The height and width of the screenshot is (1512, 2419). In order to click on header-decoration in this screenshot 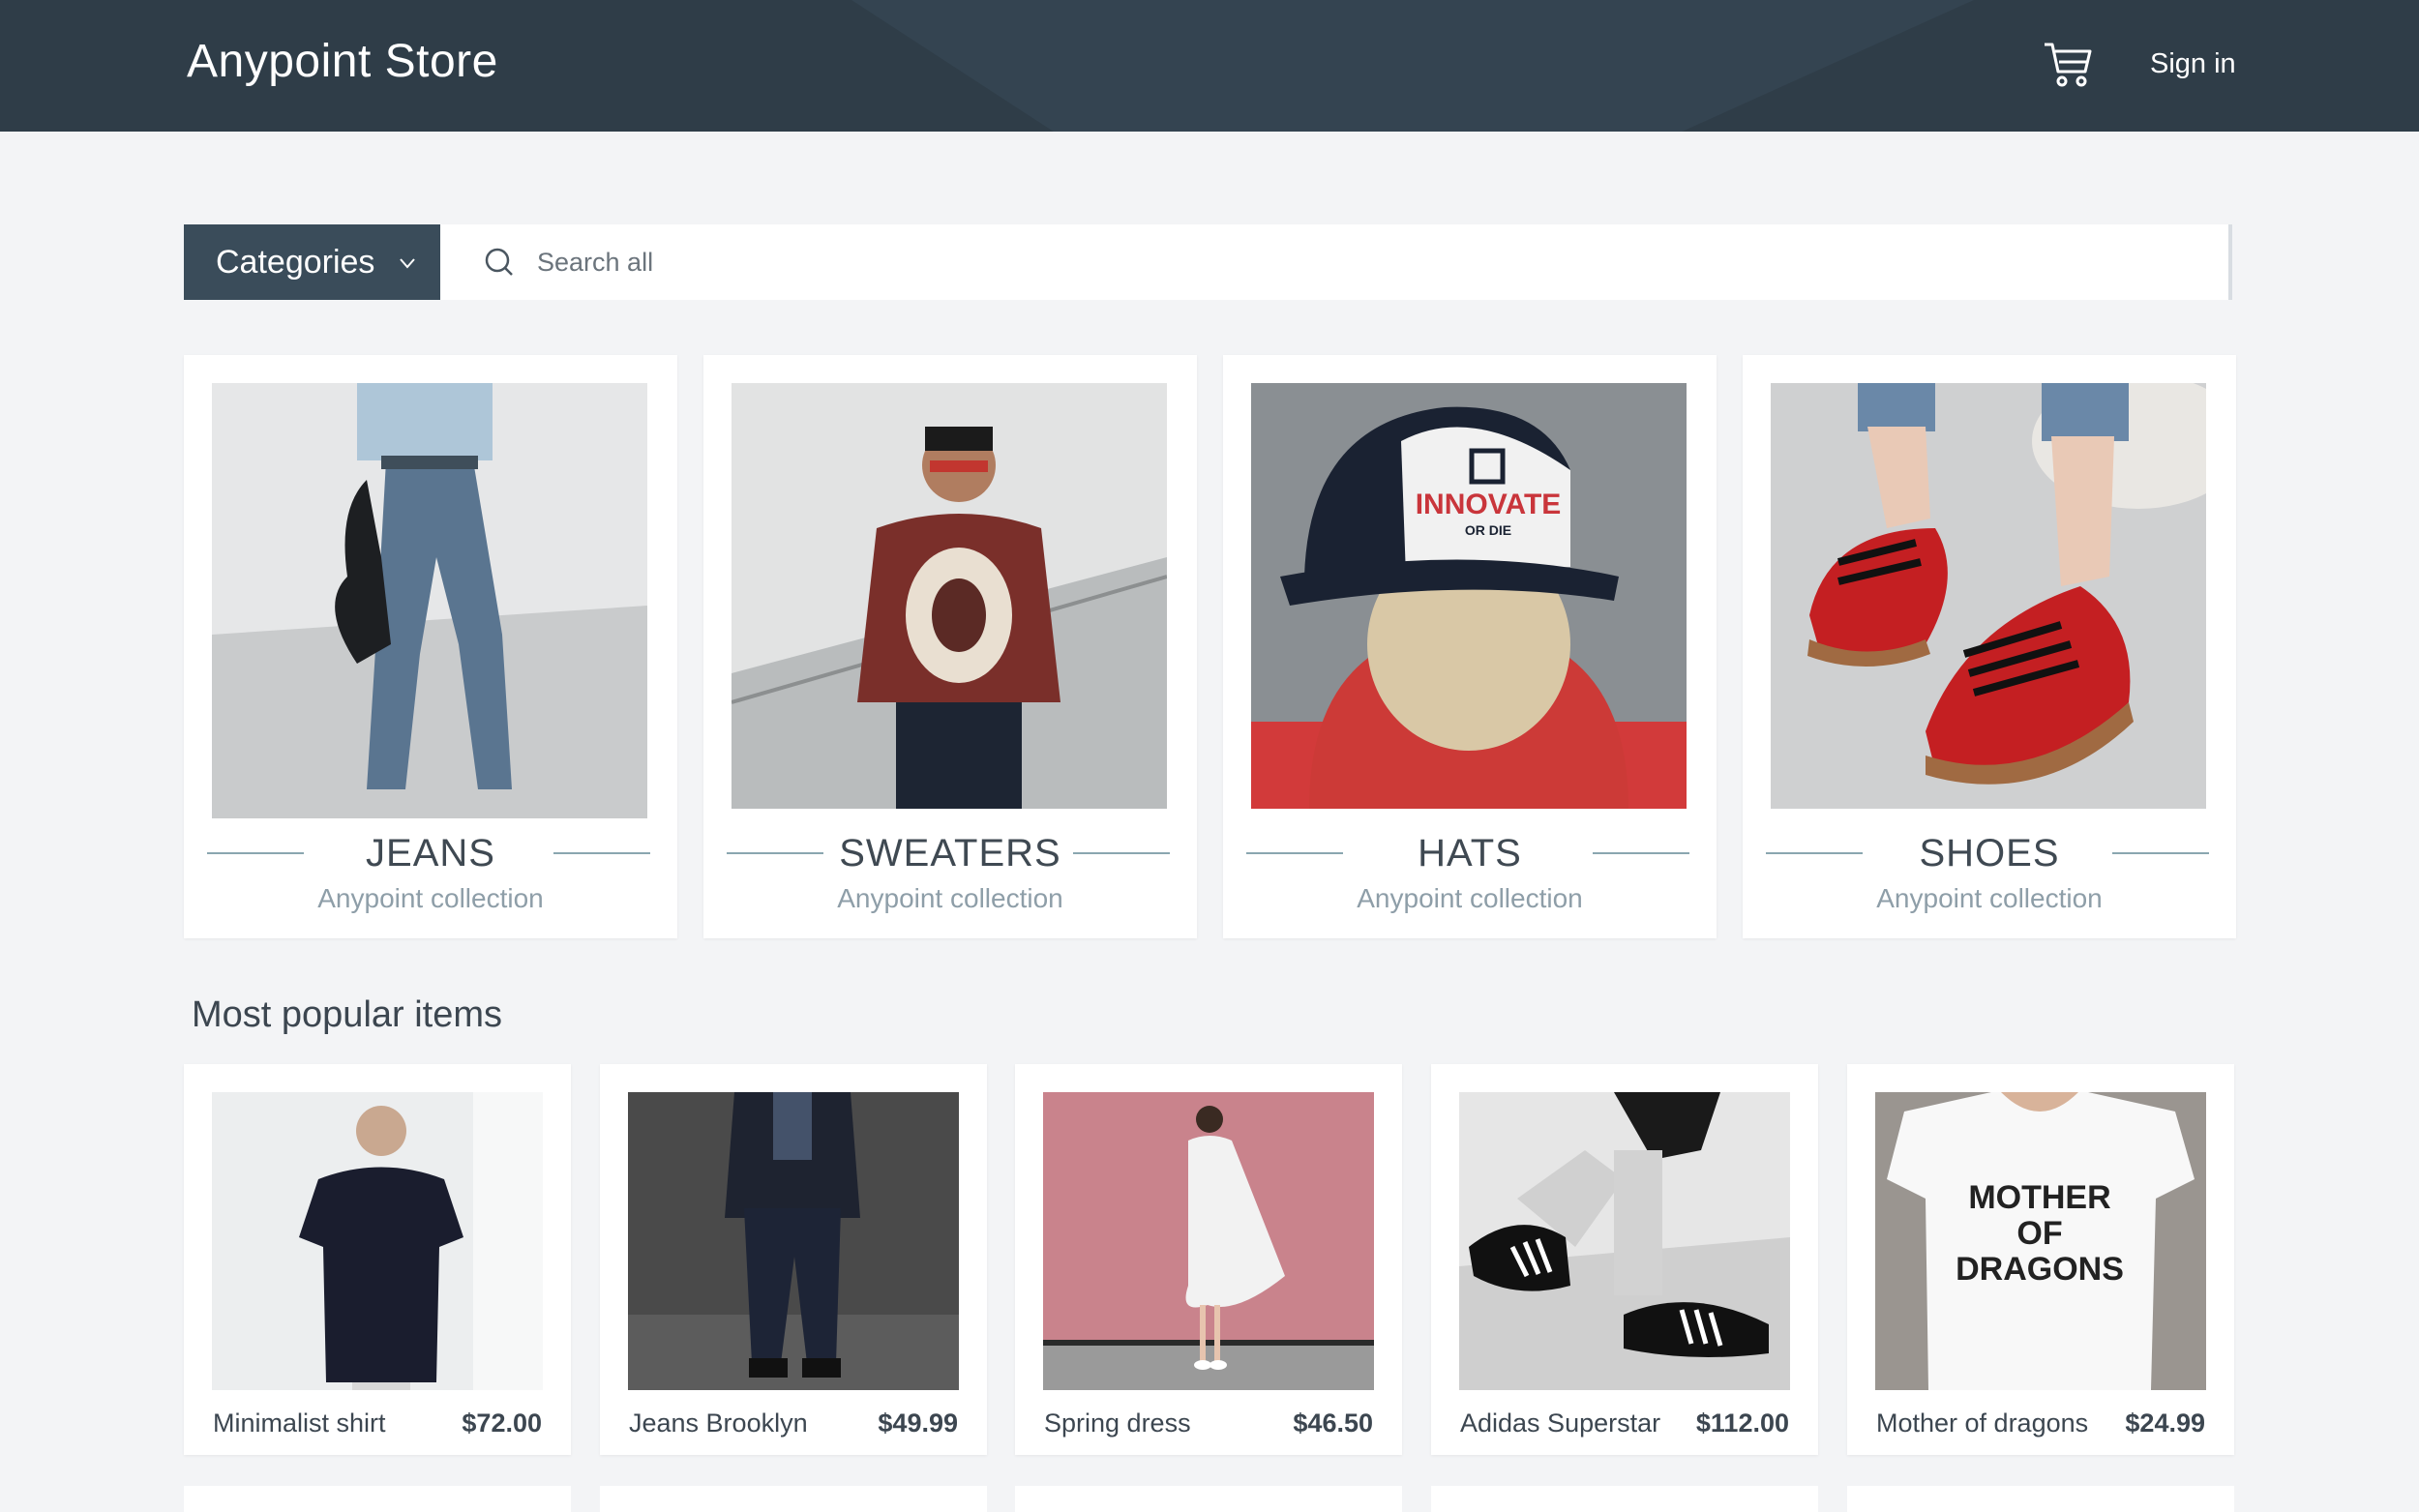, I will do `click(1413, 66)`.